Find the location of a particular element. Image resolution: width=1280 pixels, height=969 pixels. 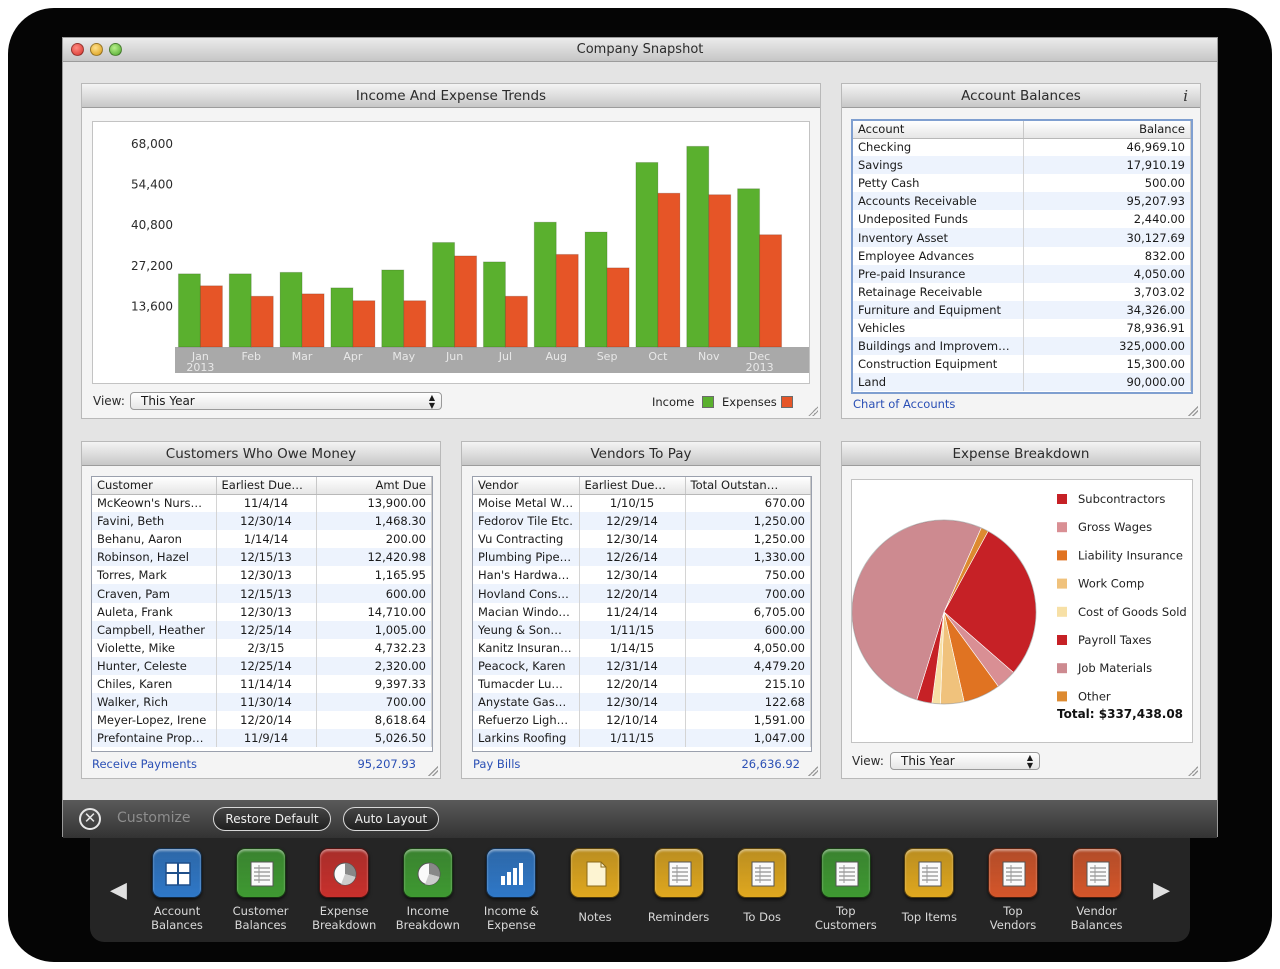

bar-chart-icon is located at coordinates (511, 873).